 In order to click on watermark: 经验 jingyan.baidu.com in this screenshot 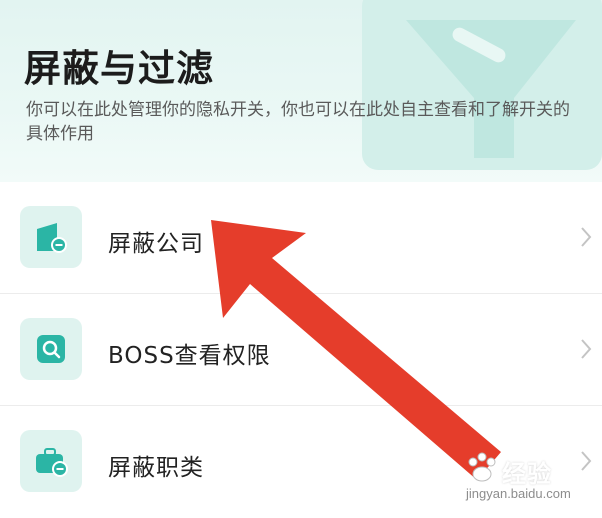, I will do `click(527, 480)`.